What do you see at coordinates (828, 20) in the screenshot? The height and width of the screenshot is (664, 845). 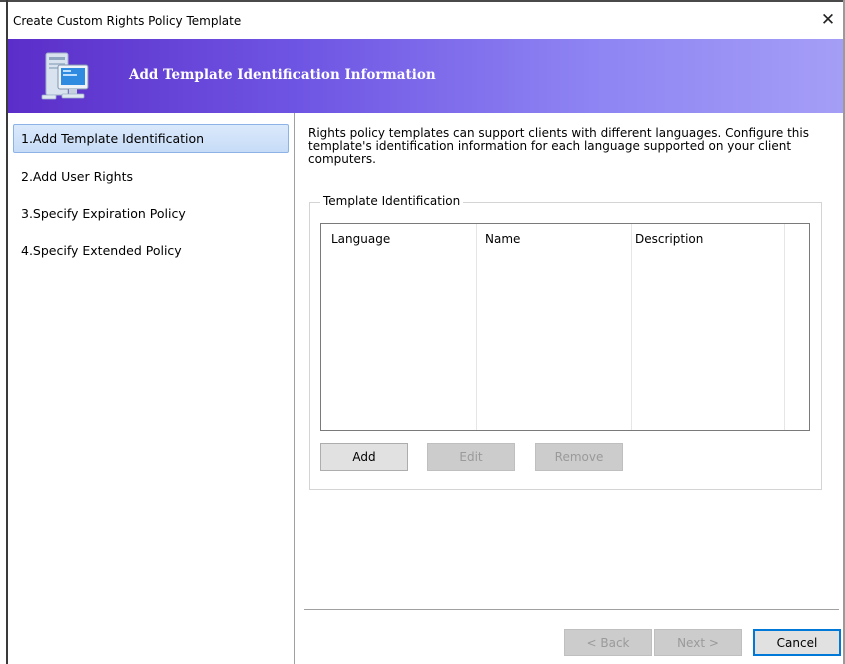 I see `close-icon: ✕` at bounding box center [828, 20].